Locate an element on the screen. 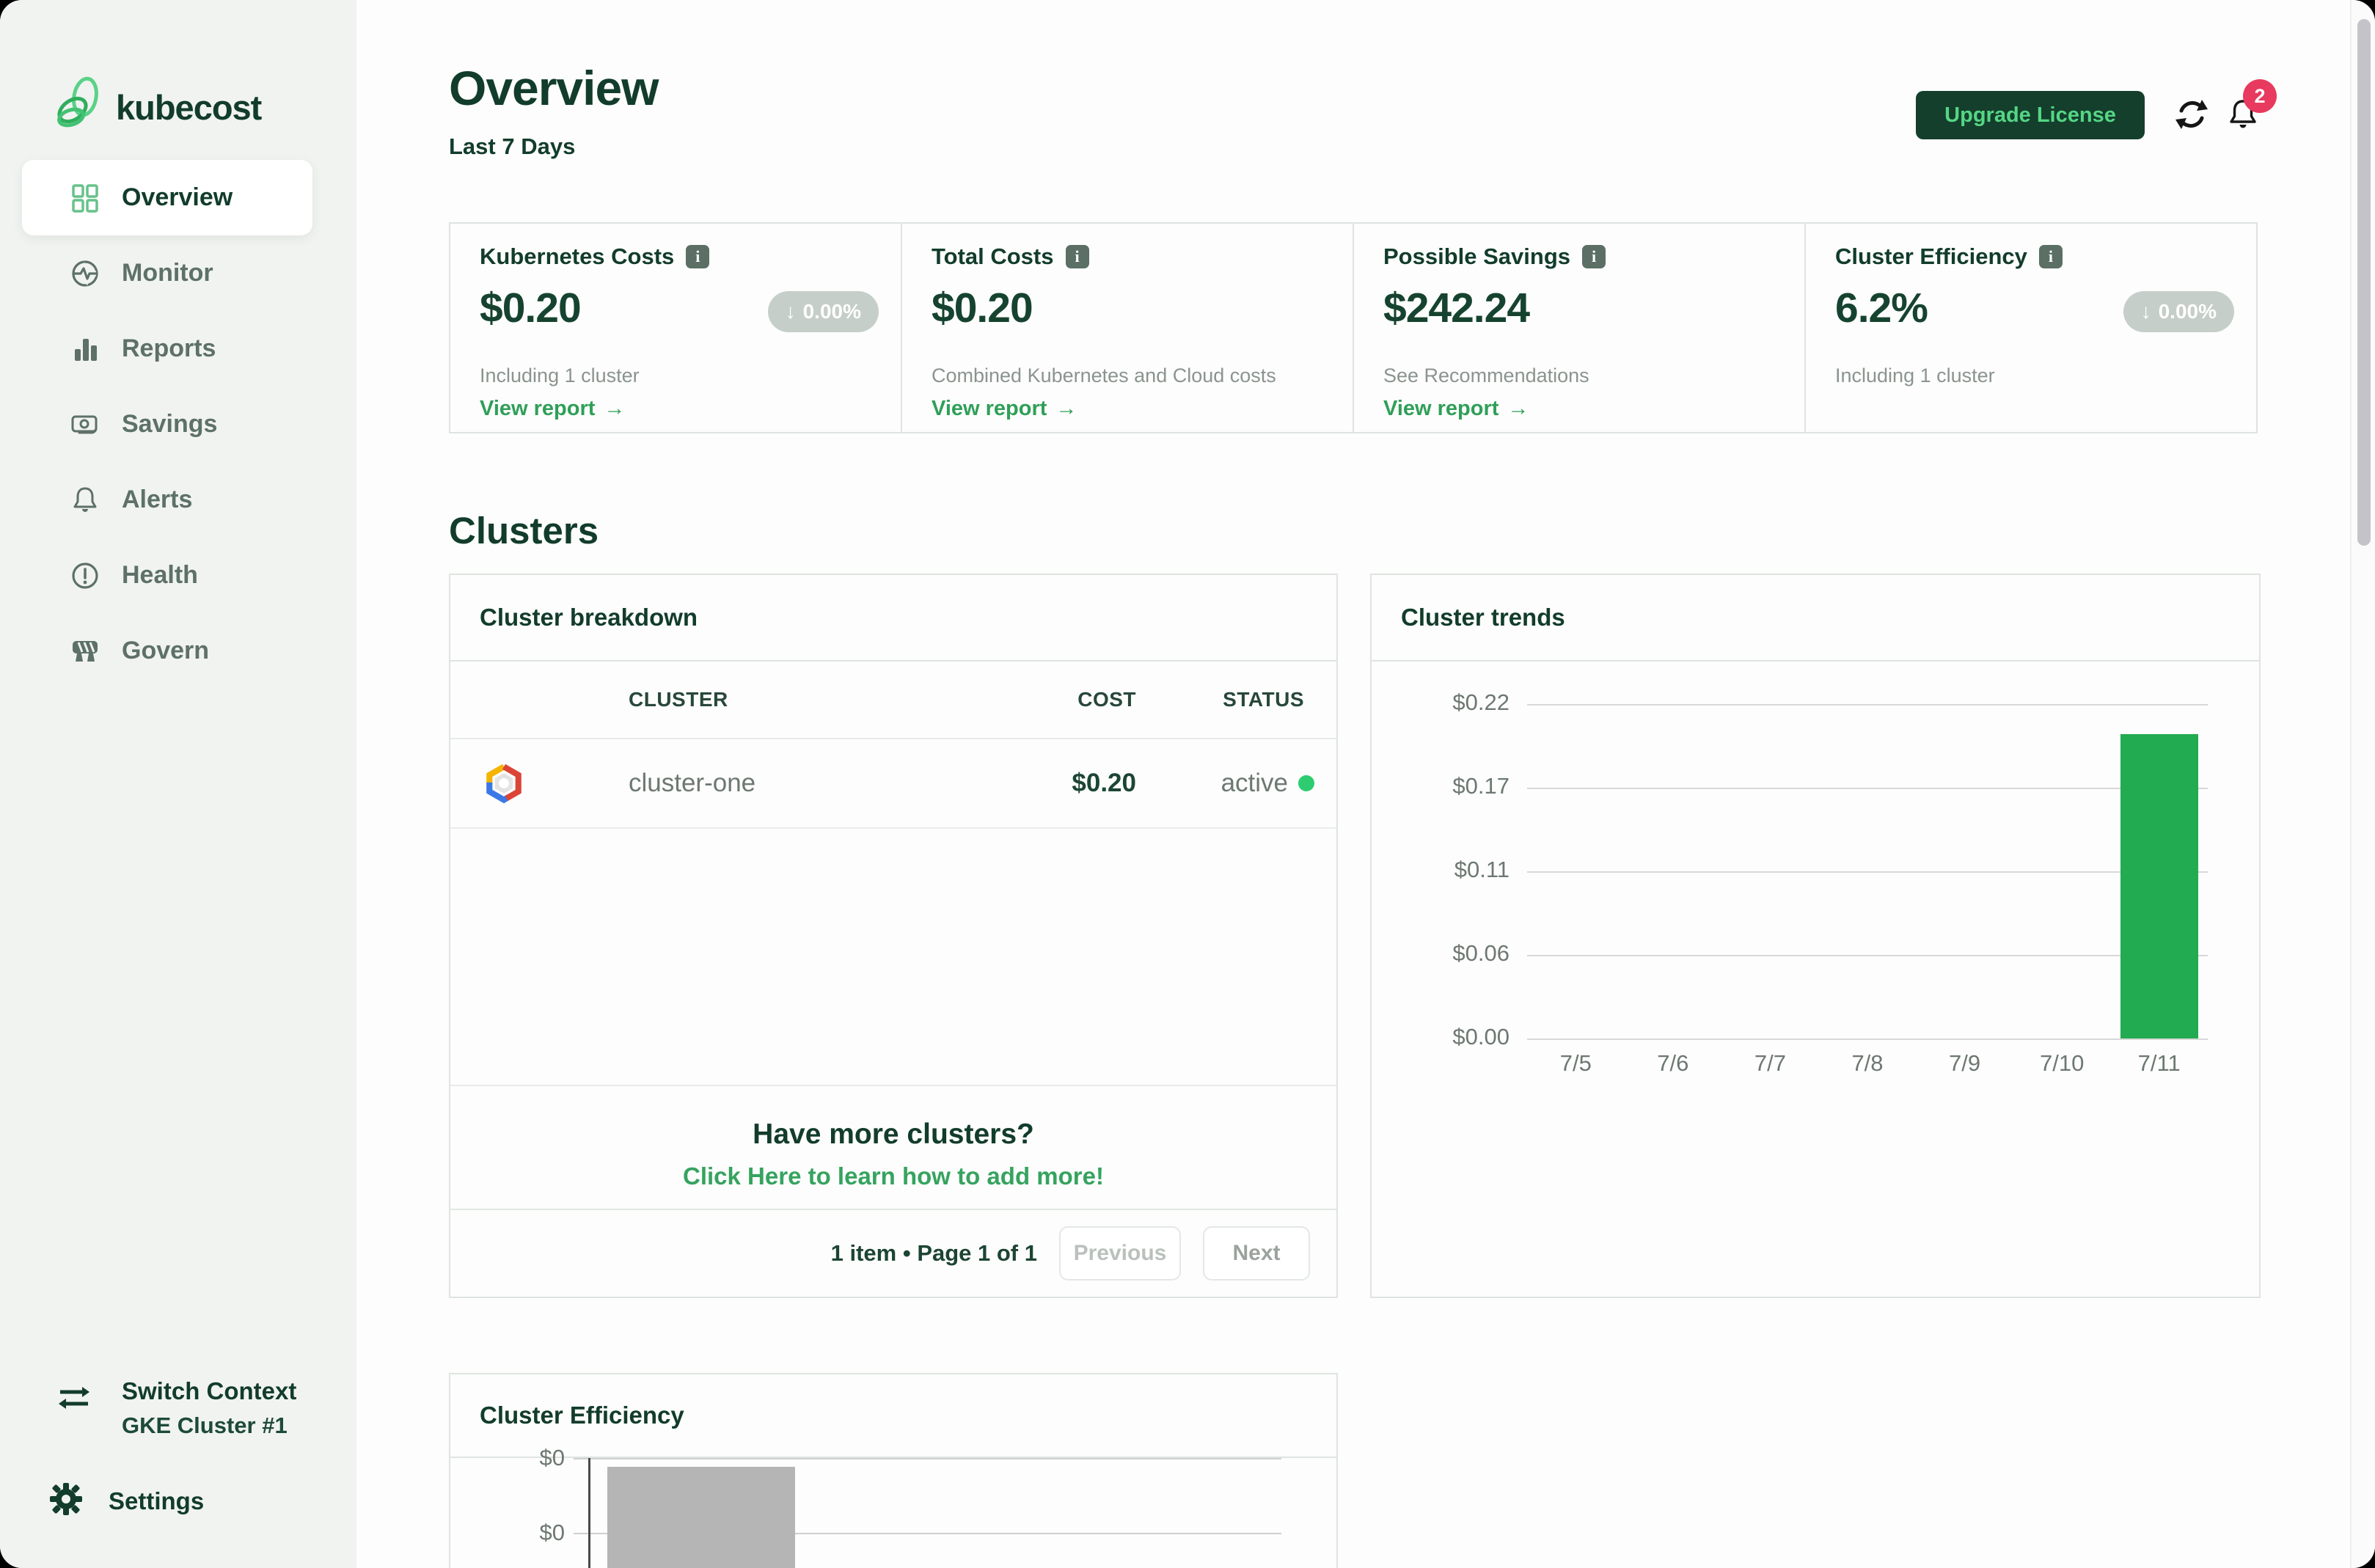  stat-card-title: Possible Savings is located at coordinates (1476, 256).